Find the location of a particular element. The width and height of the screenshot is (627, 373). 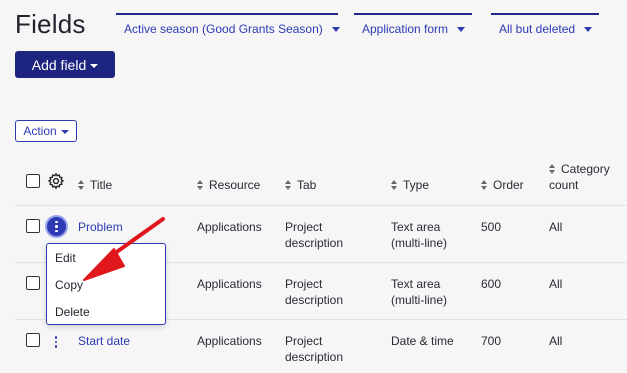

column-header-title-label: Title is located at coordinates (101, 185).